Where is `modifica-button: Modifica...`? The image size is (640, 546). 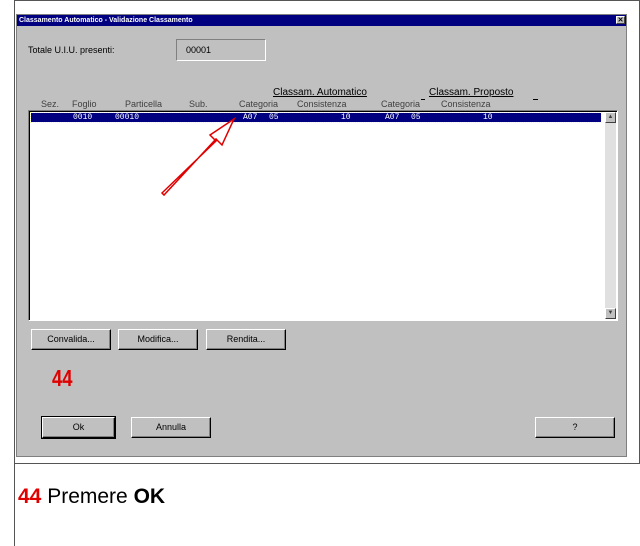
modifica-button: Modifica... is located at coordinates (158, 339).